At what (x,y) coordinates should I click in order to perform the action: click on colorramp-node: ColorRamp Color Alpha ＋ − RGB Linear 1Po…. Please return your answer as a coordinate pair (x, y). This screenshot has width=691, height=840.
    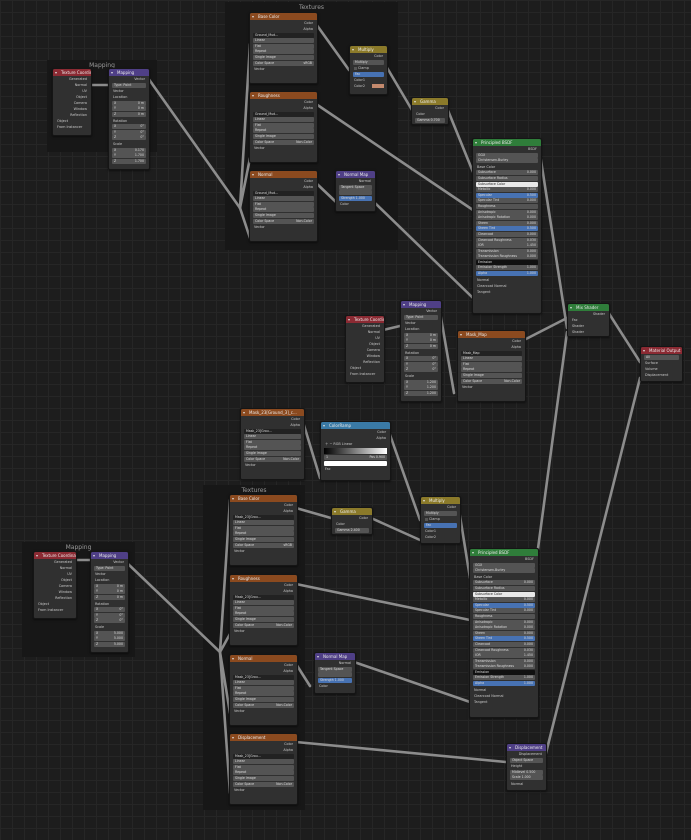
    Looking at the image, I should click on (355, 451).